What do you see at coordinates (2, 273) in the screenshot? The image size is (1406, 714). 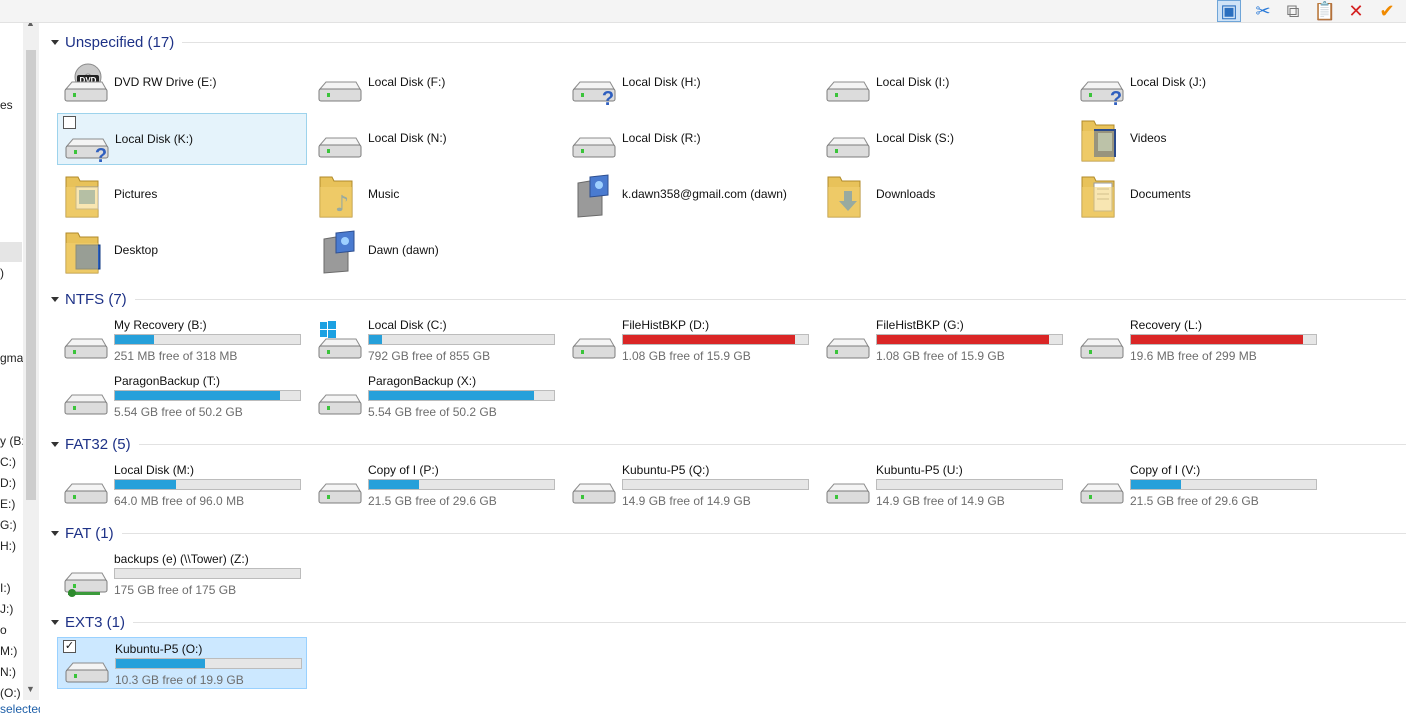 I see `nav-item: )` at bounding box center [2, 273].